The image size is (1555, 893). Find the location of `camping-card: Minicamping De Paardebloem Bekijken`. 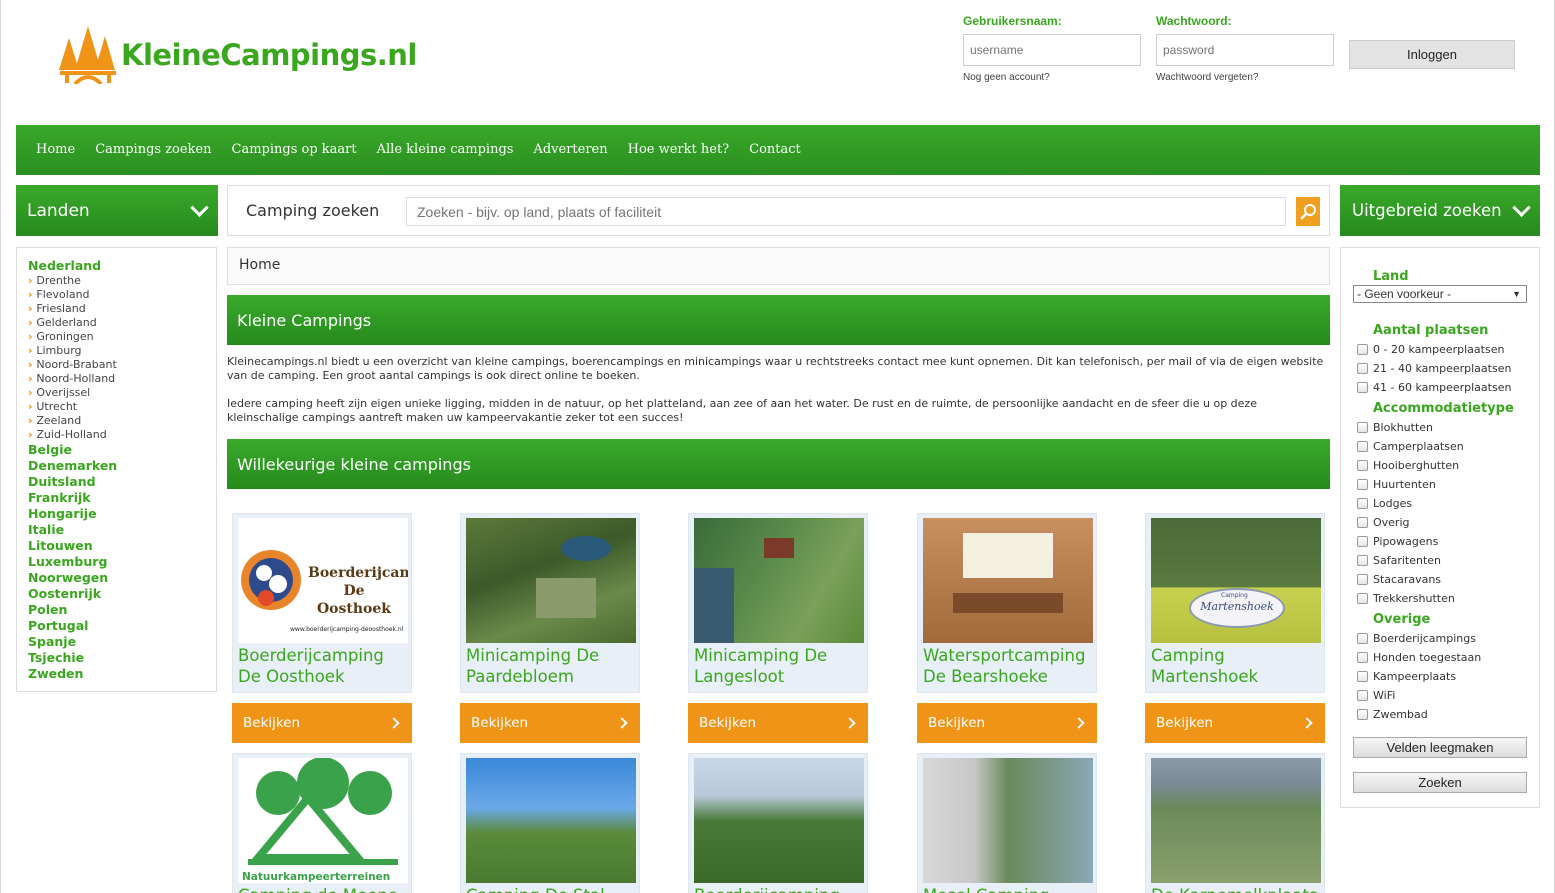

camping-card: Minicamping De Paardebloem Bekijken is located at coordinates (550, 628).